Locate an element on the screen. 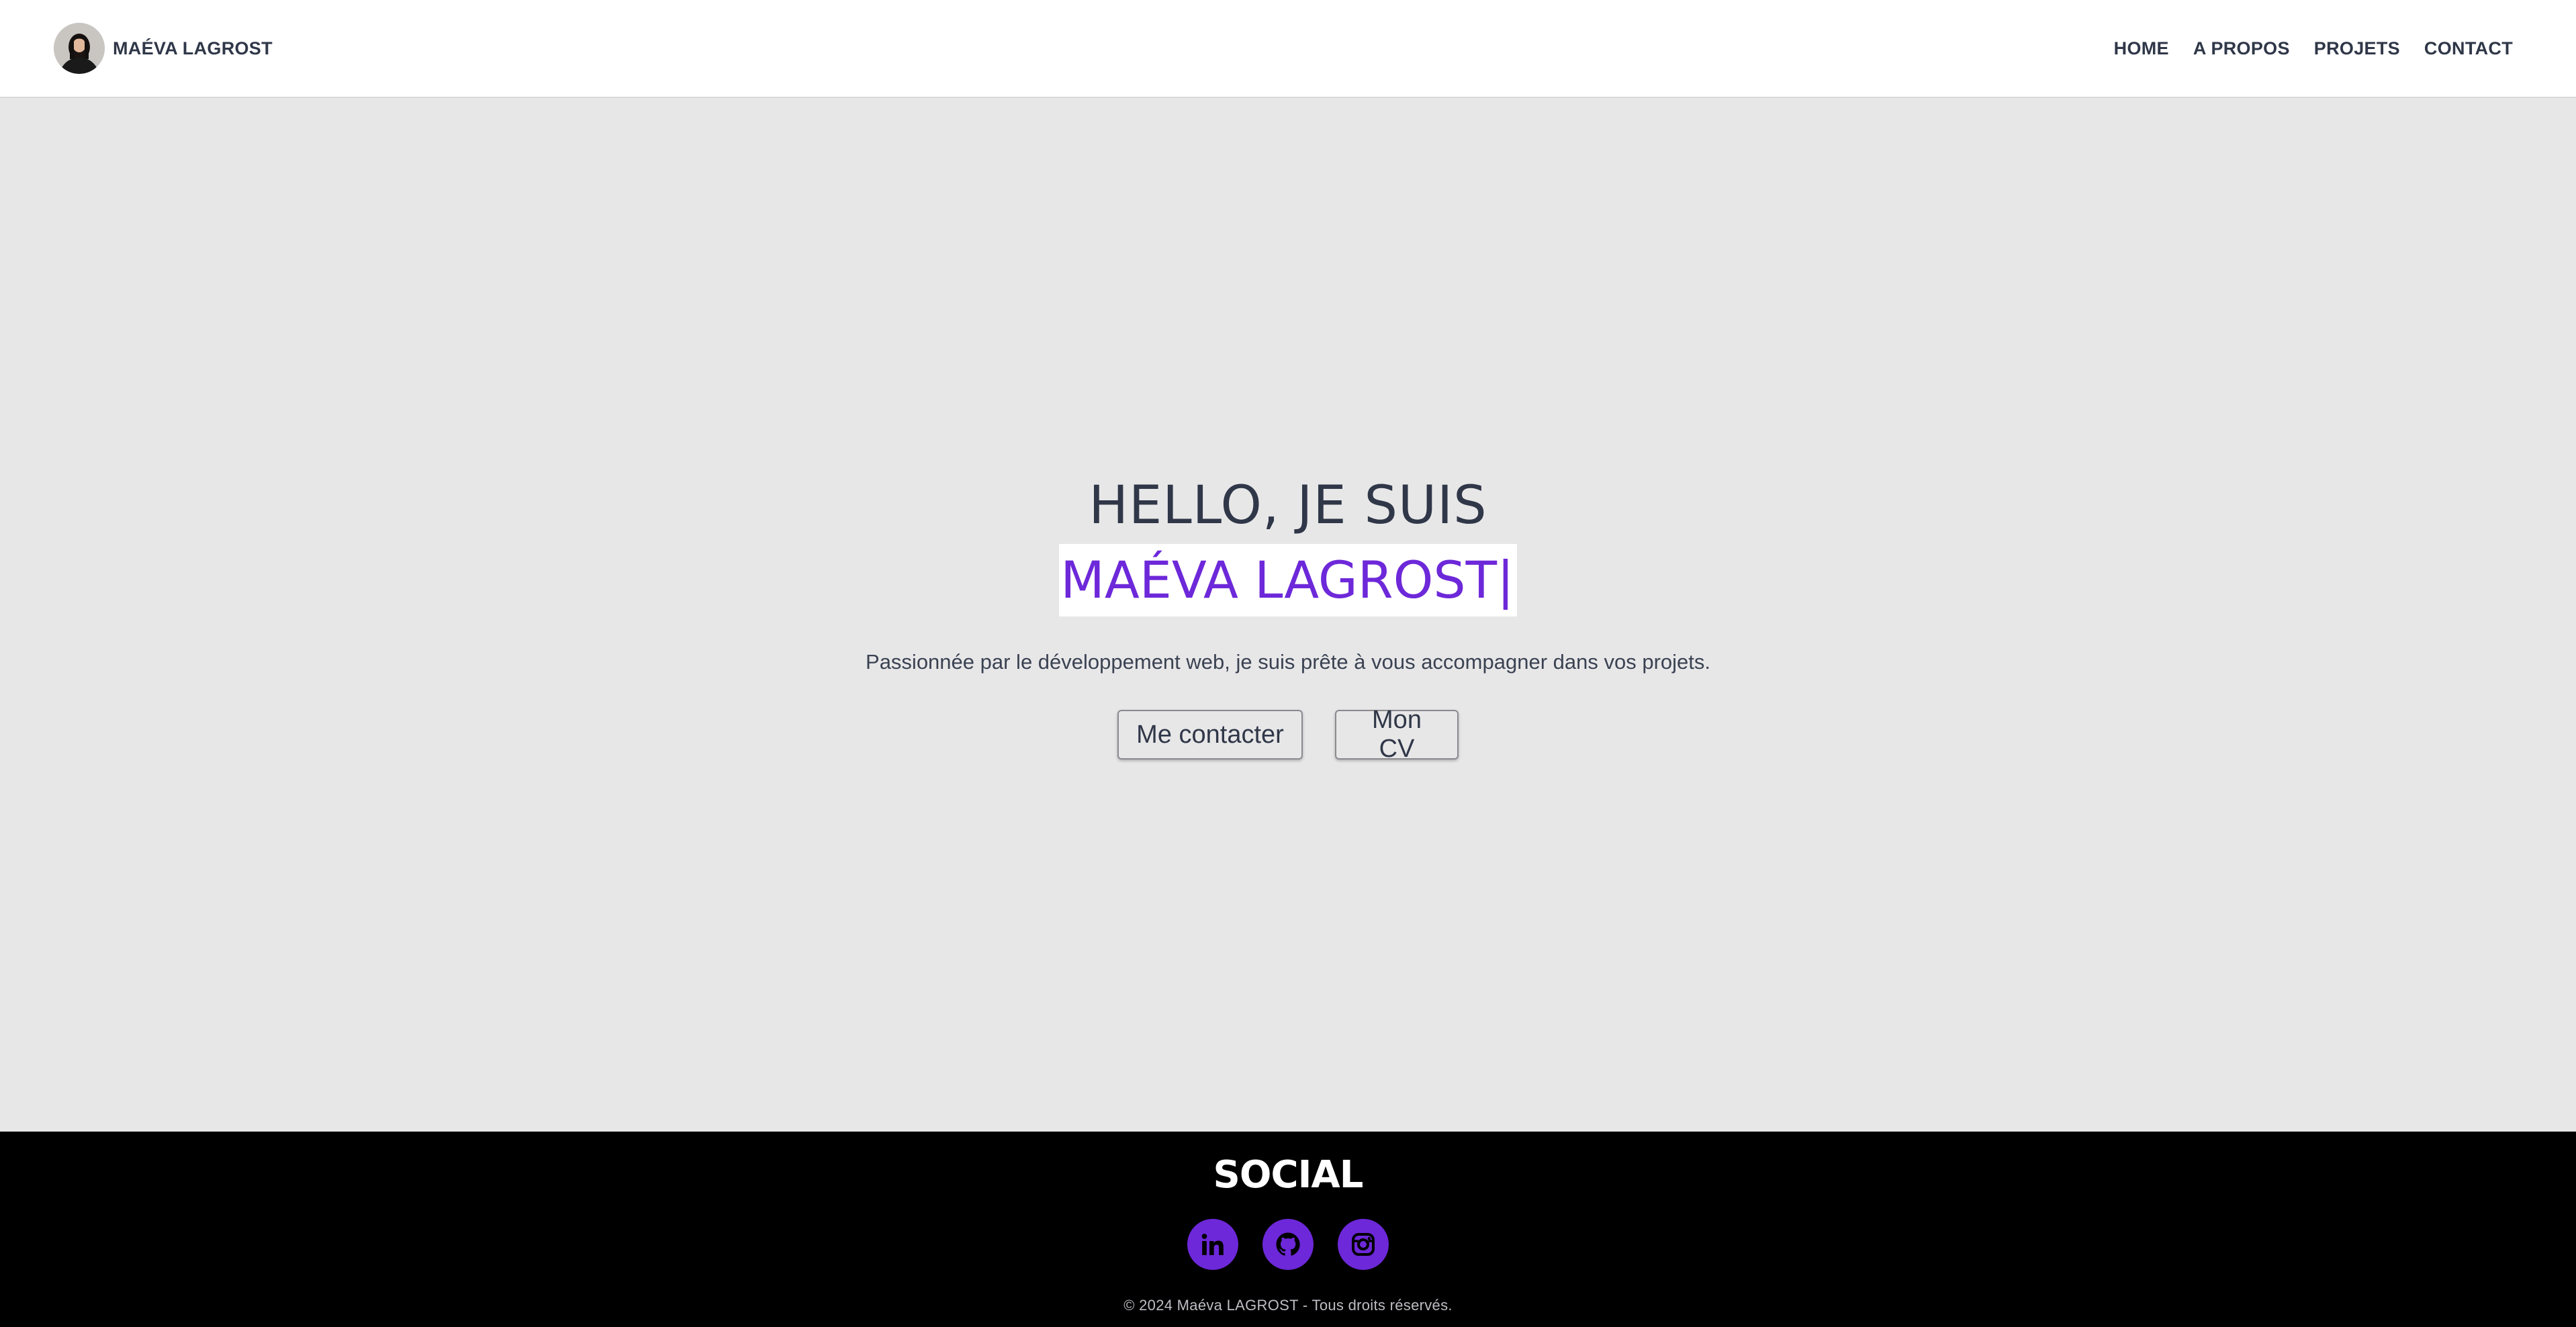 The image size is (2576, 1327). github-button is located at coordinates (1288, 1244).